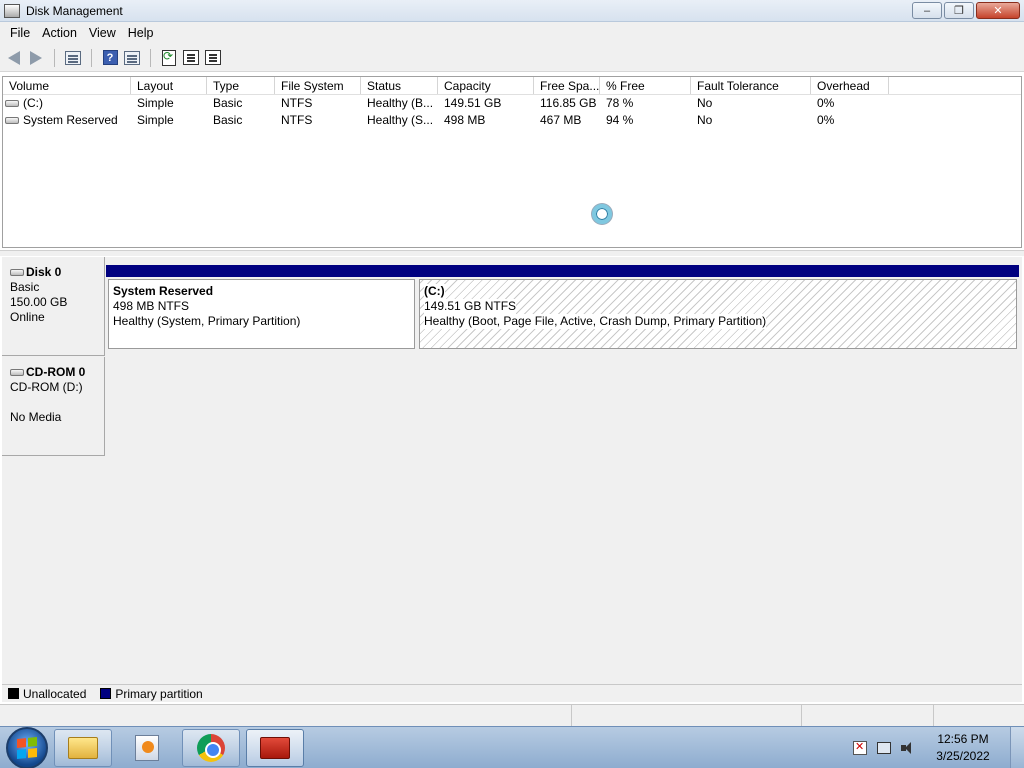  What do you see at coordinates (512, 33) in the screenshot?
I see `menu-bar: File Action View Help` at bounding box center [512, 33].